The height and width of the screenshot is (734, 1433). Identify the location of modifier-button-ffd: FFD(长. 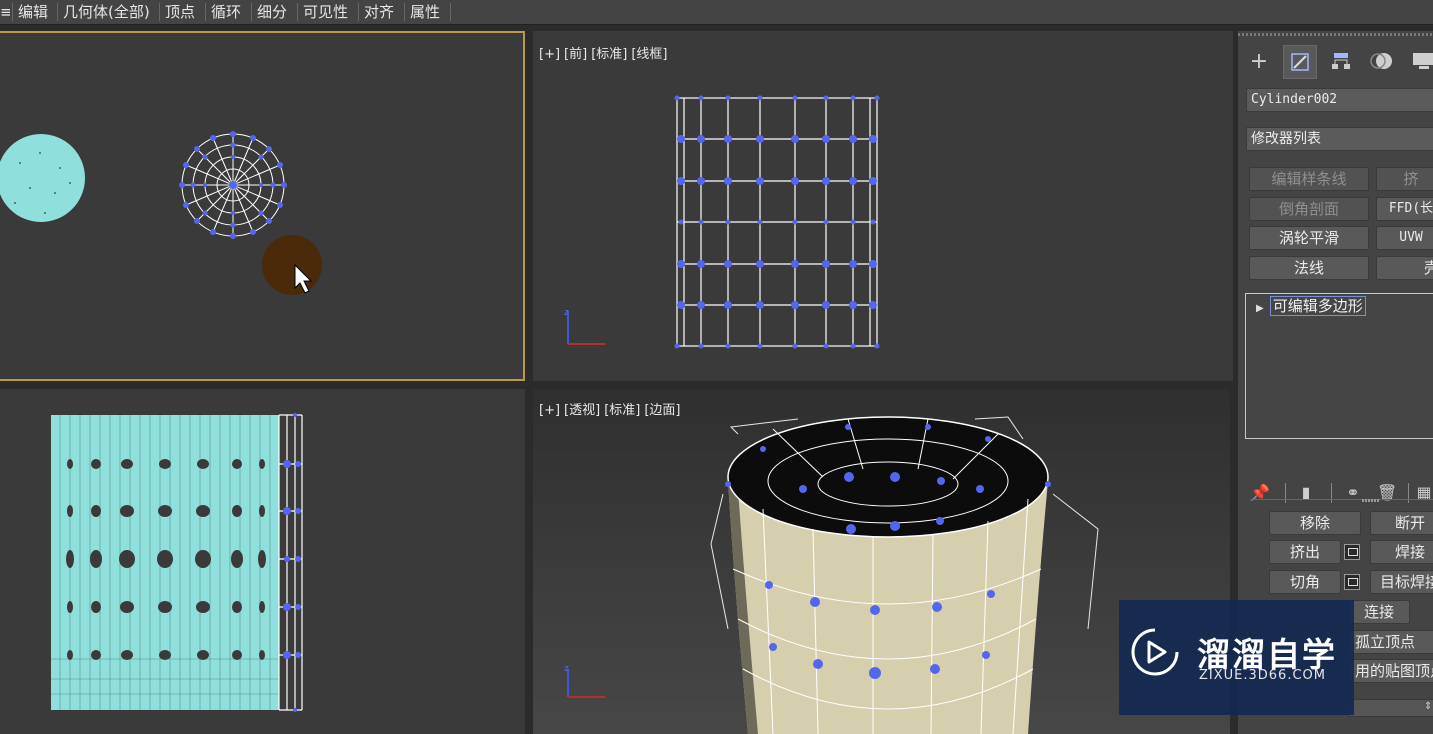
(1404, 209).